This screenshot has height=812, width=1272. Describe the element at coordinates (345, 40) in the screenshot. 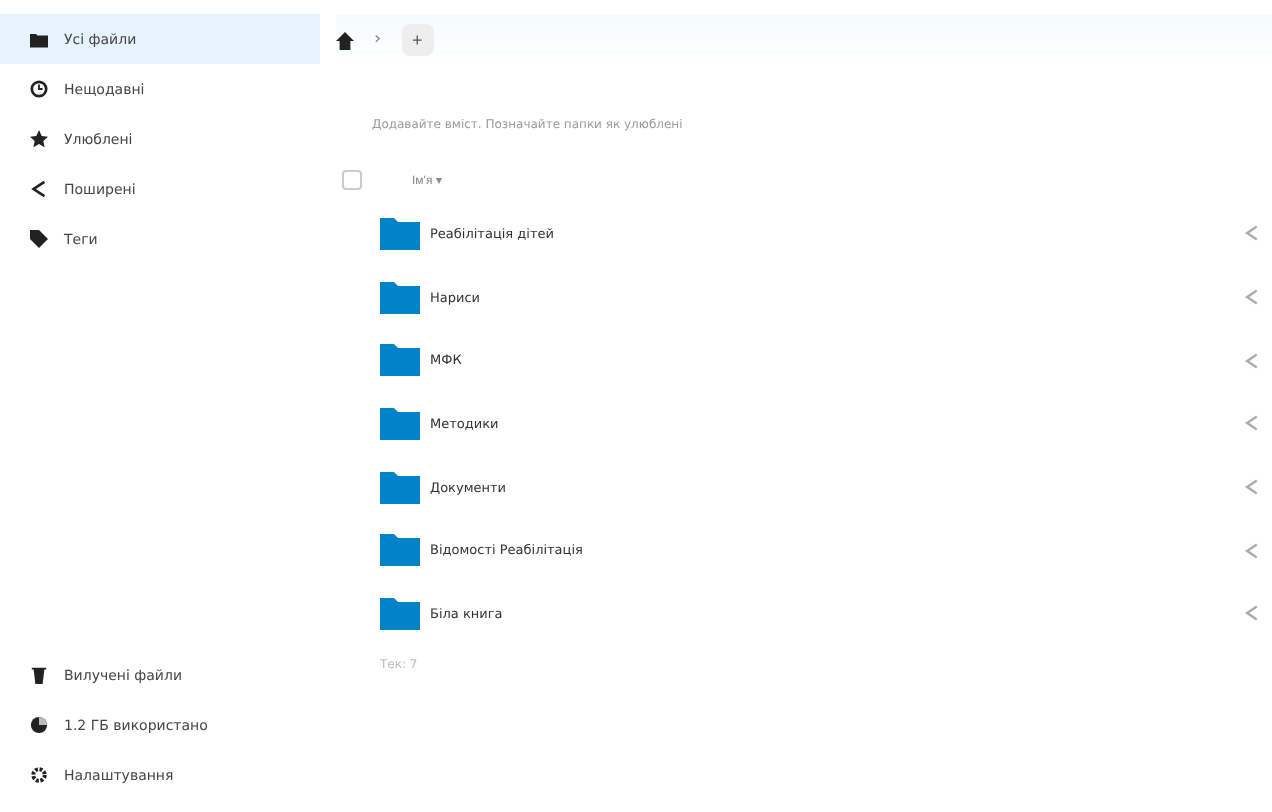

I see `home-icon` at that location.